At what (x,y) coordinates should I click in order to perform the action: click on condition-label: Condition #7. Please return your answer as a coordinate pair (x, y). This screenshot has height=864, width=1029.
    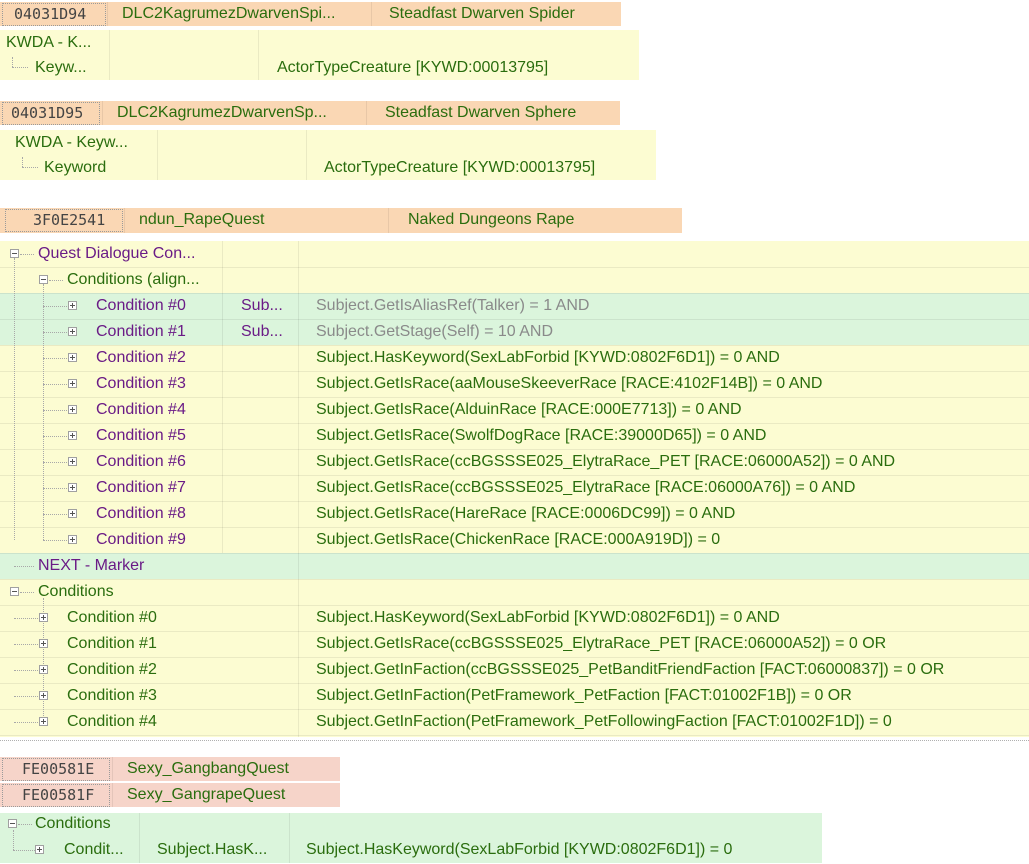
    Looking at the image, I should click on (141, 488).